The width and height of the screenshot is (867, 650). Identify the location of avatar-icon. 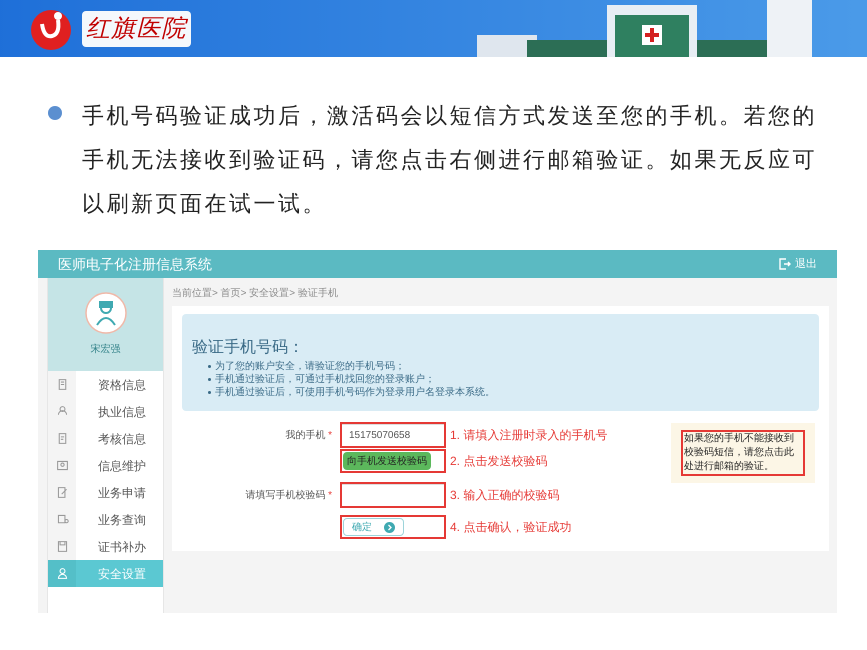
(105, 313).